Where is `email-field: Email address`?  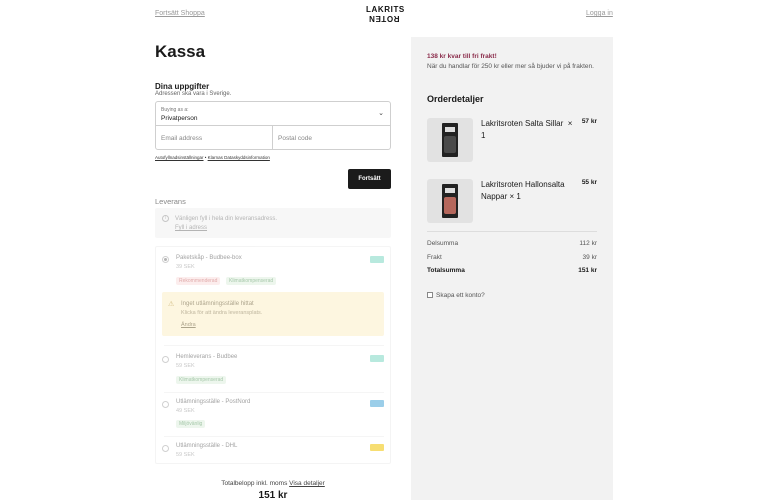
email-field: Email address is located at coordinates (214, 138).